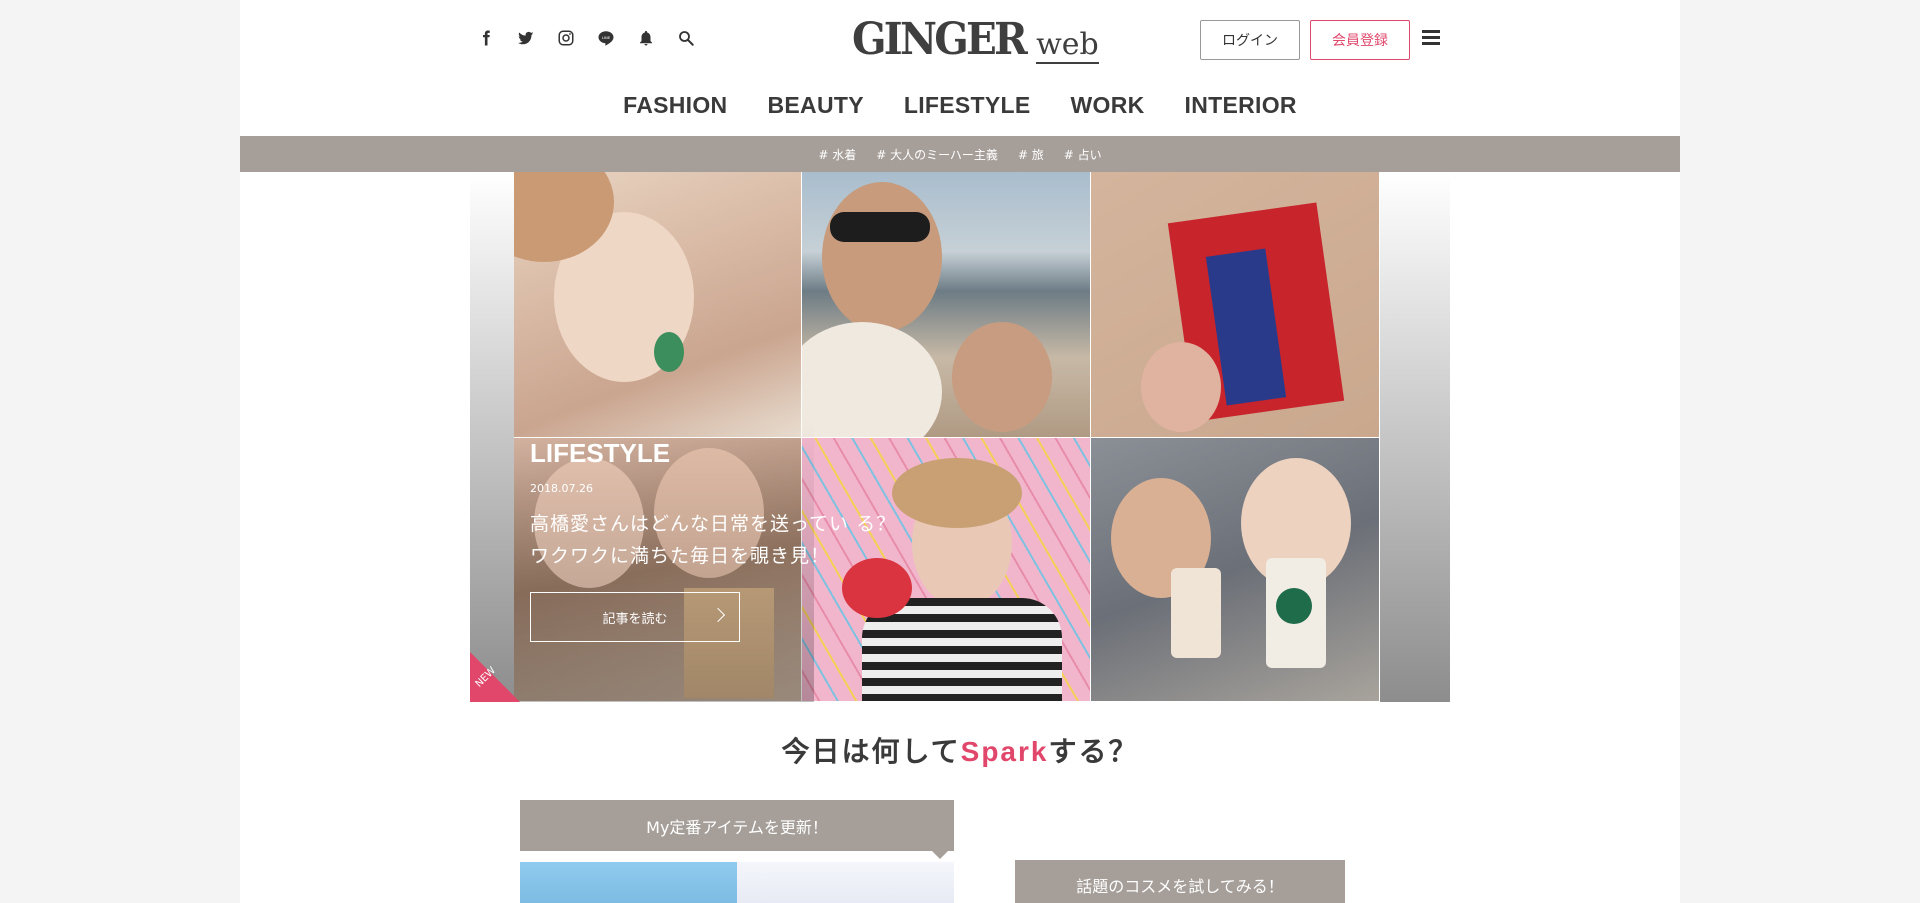 The width and height of the screenshot is (1920, 903). What do you see at coordinates (940, 39) in the screenshot?
I see `logo-main-text: GINGER` at bounding box center [940, 39].